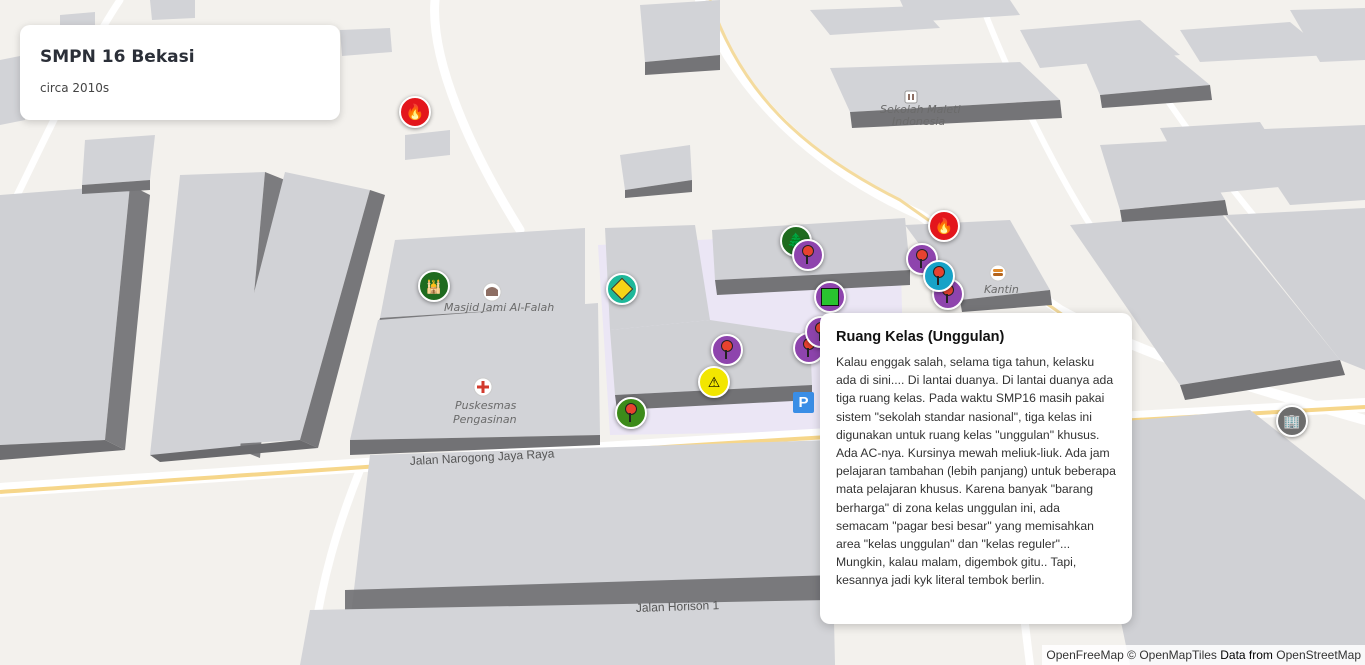 This screenshot has height=665, width=1365. What do you see at coordinates (678, 606) in the screenshot?
I see `jalan-horison-label: Jalan Horison 1` at bounding box center [678, 606].